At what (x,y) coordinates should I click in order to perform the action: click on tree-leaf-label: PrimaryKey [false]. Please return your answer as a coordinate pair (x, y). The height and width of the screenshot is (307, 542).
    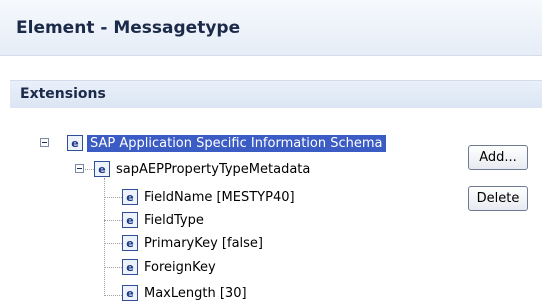
    Looking at the image, I should click on (204, 243).